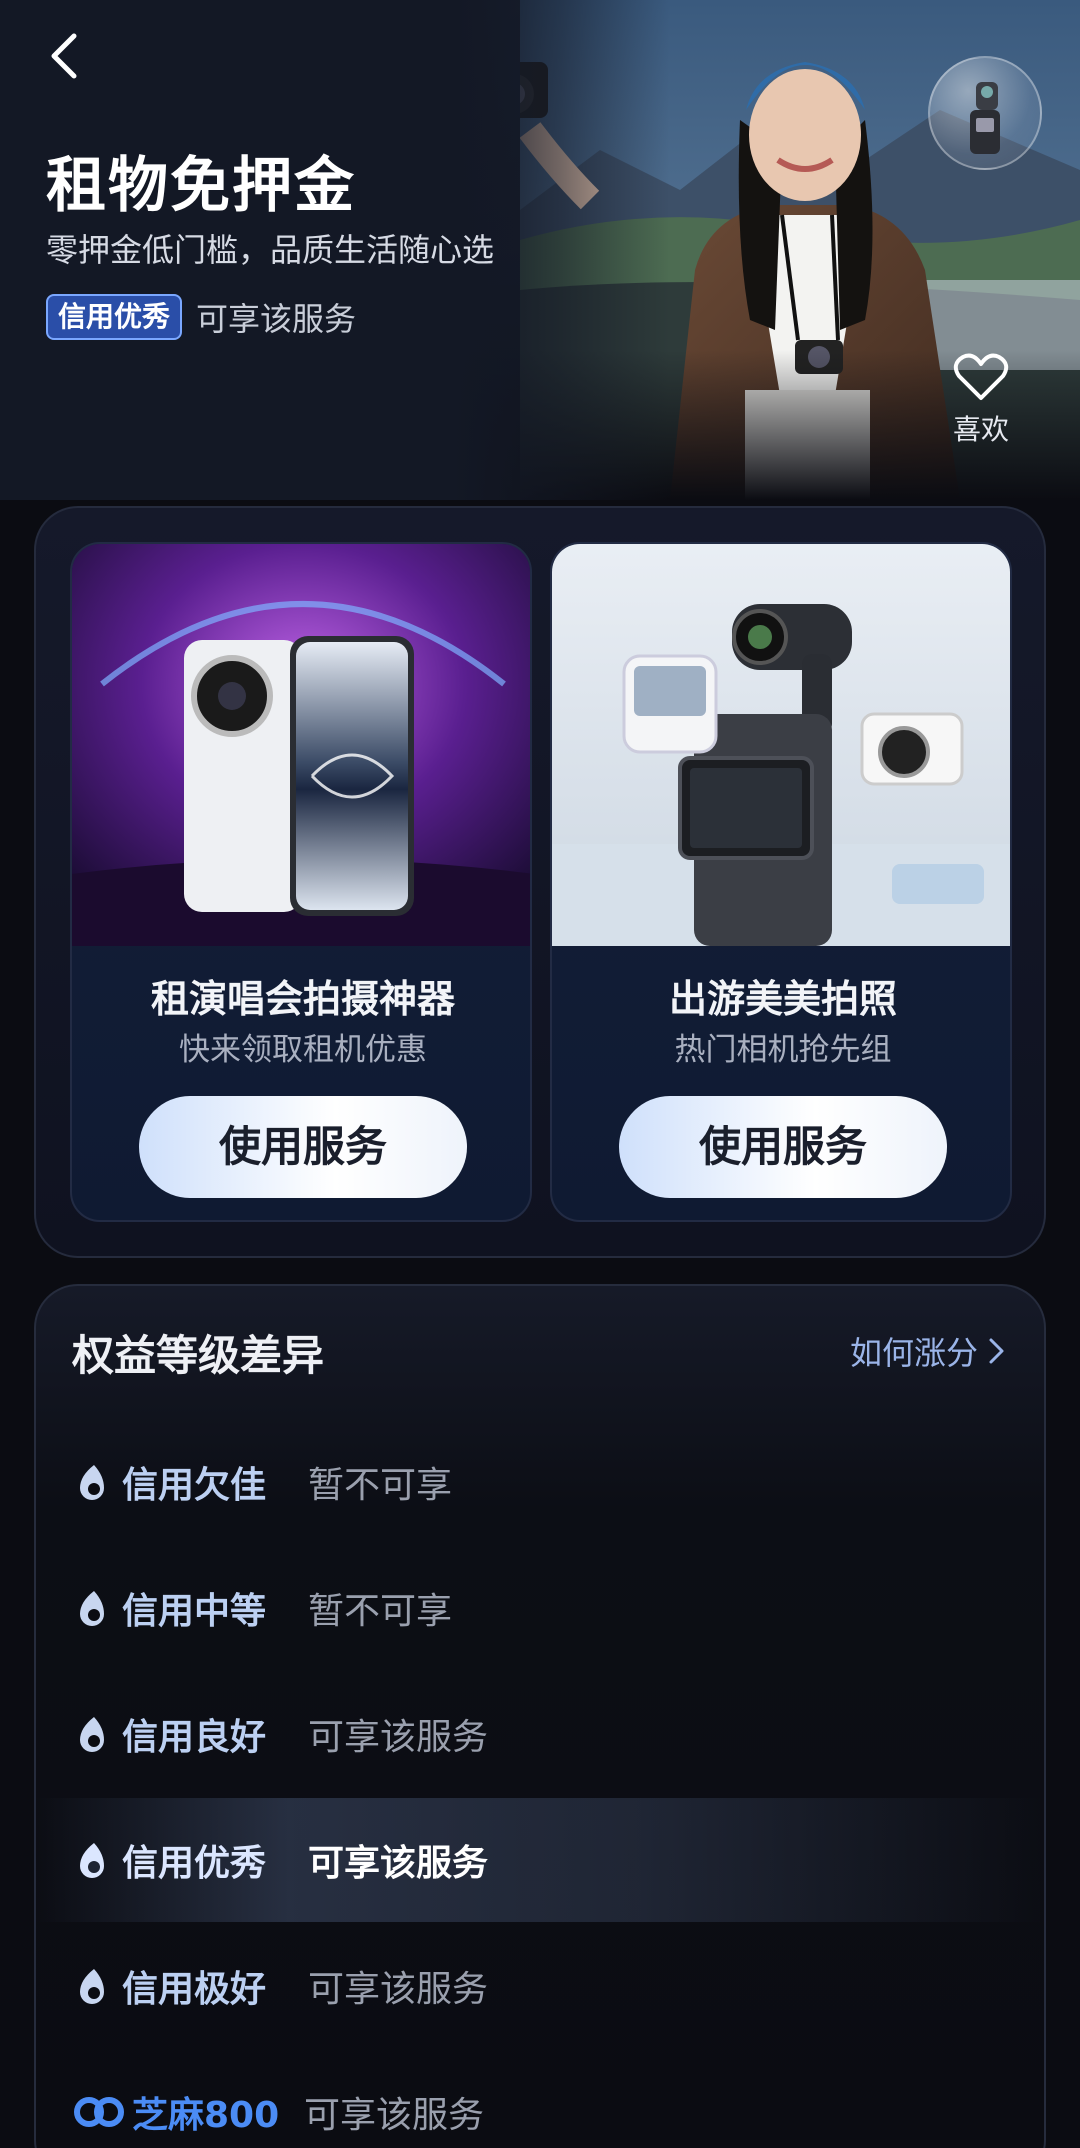 The image size is (1080, 2148). I want to click on how-to-raise-score-link: 如何涨分, so click(928, 1351).